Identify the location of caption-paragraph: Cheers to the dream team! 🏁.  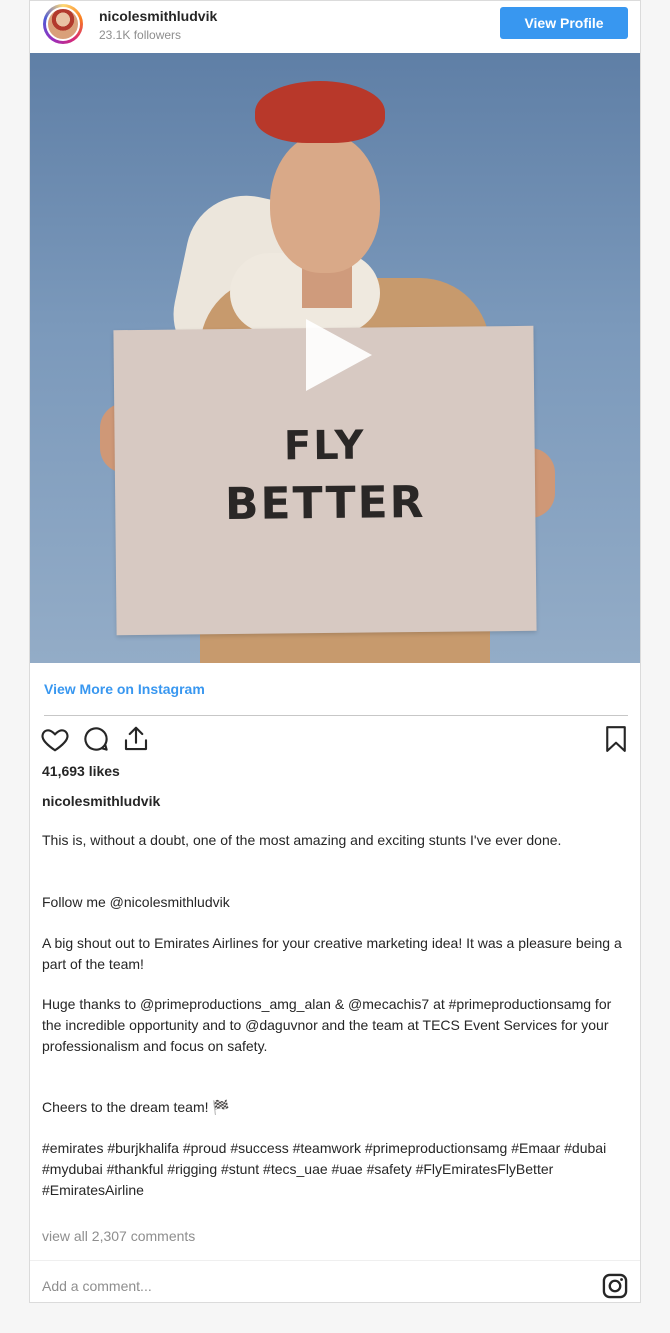
(136, 1107).